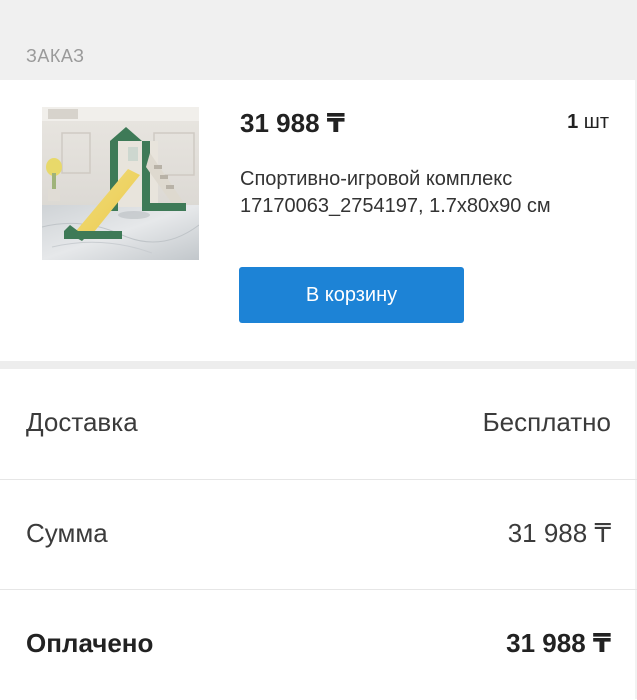  What do you see at coordinates (292, 123) in the screenshot?
I see `product-price: 31 988 ₸` at bounding box center [292, 123].